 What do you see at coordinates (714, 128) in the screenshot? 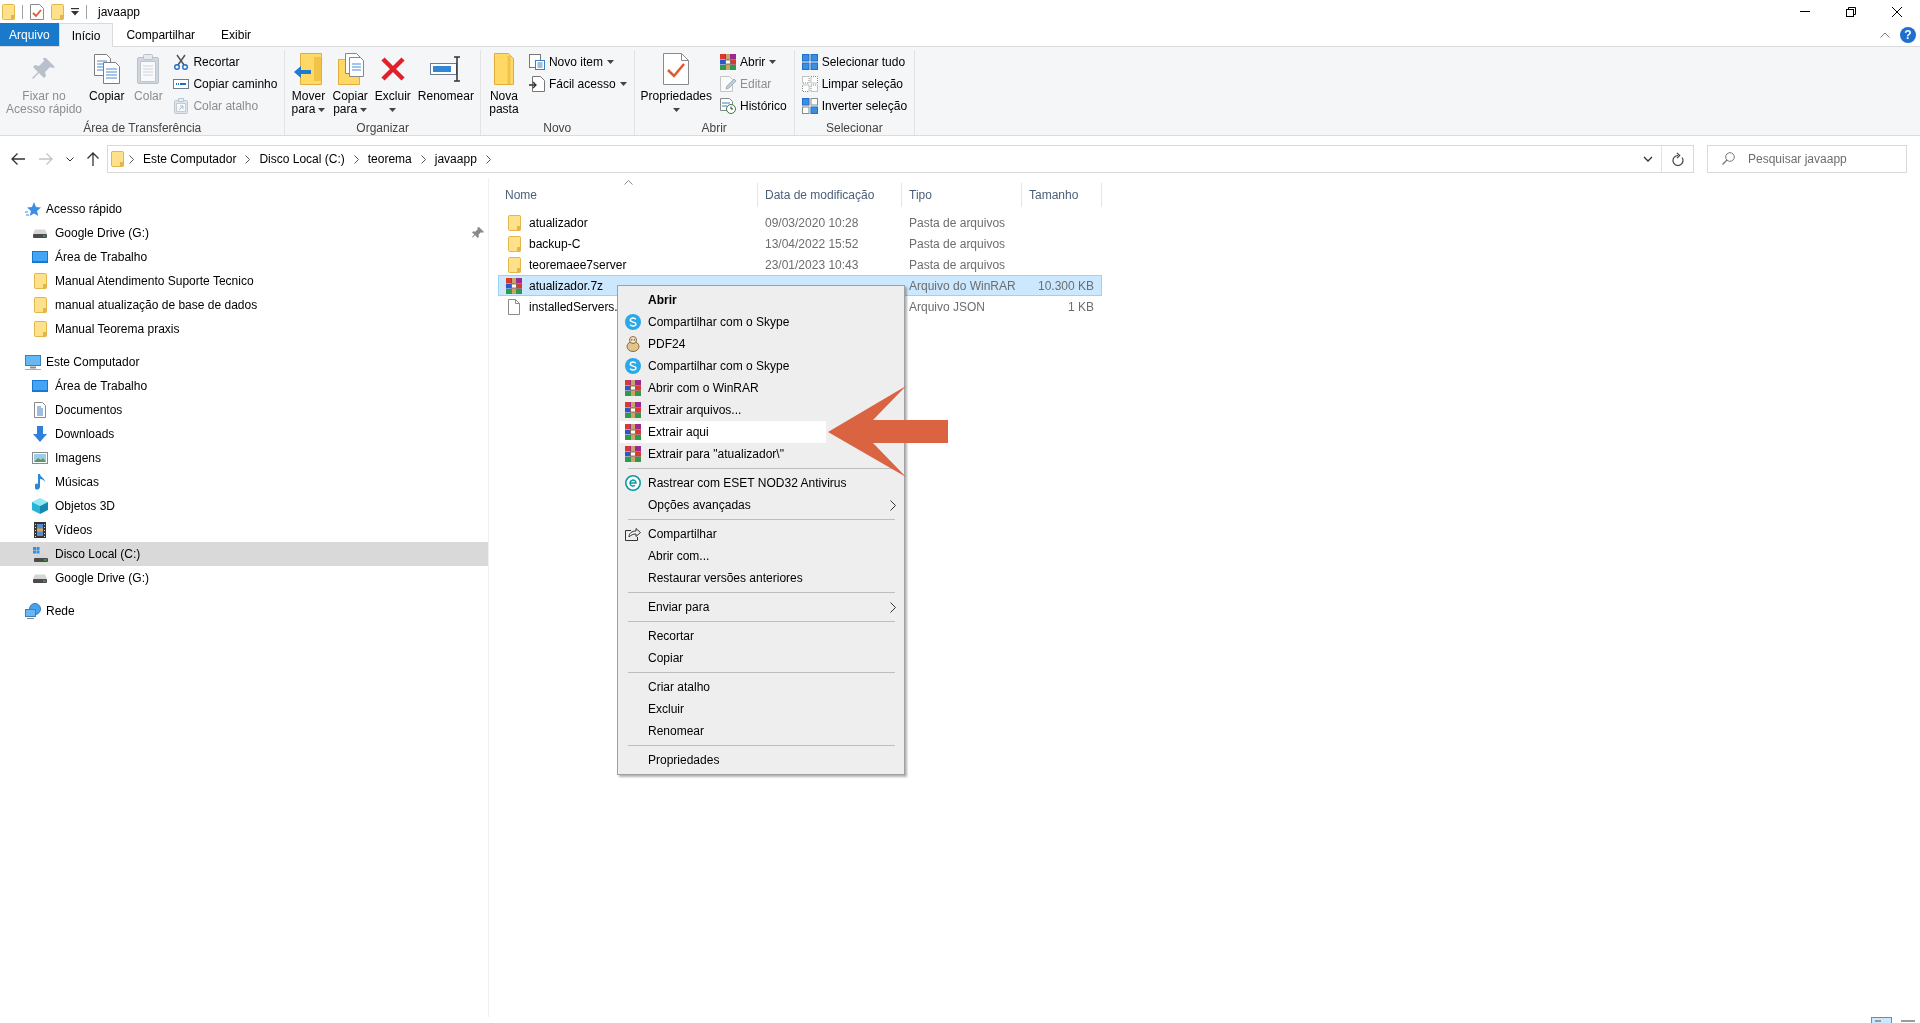
I see `group-label: Abrir` at bounding box center [714, 128].